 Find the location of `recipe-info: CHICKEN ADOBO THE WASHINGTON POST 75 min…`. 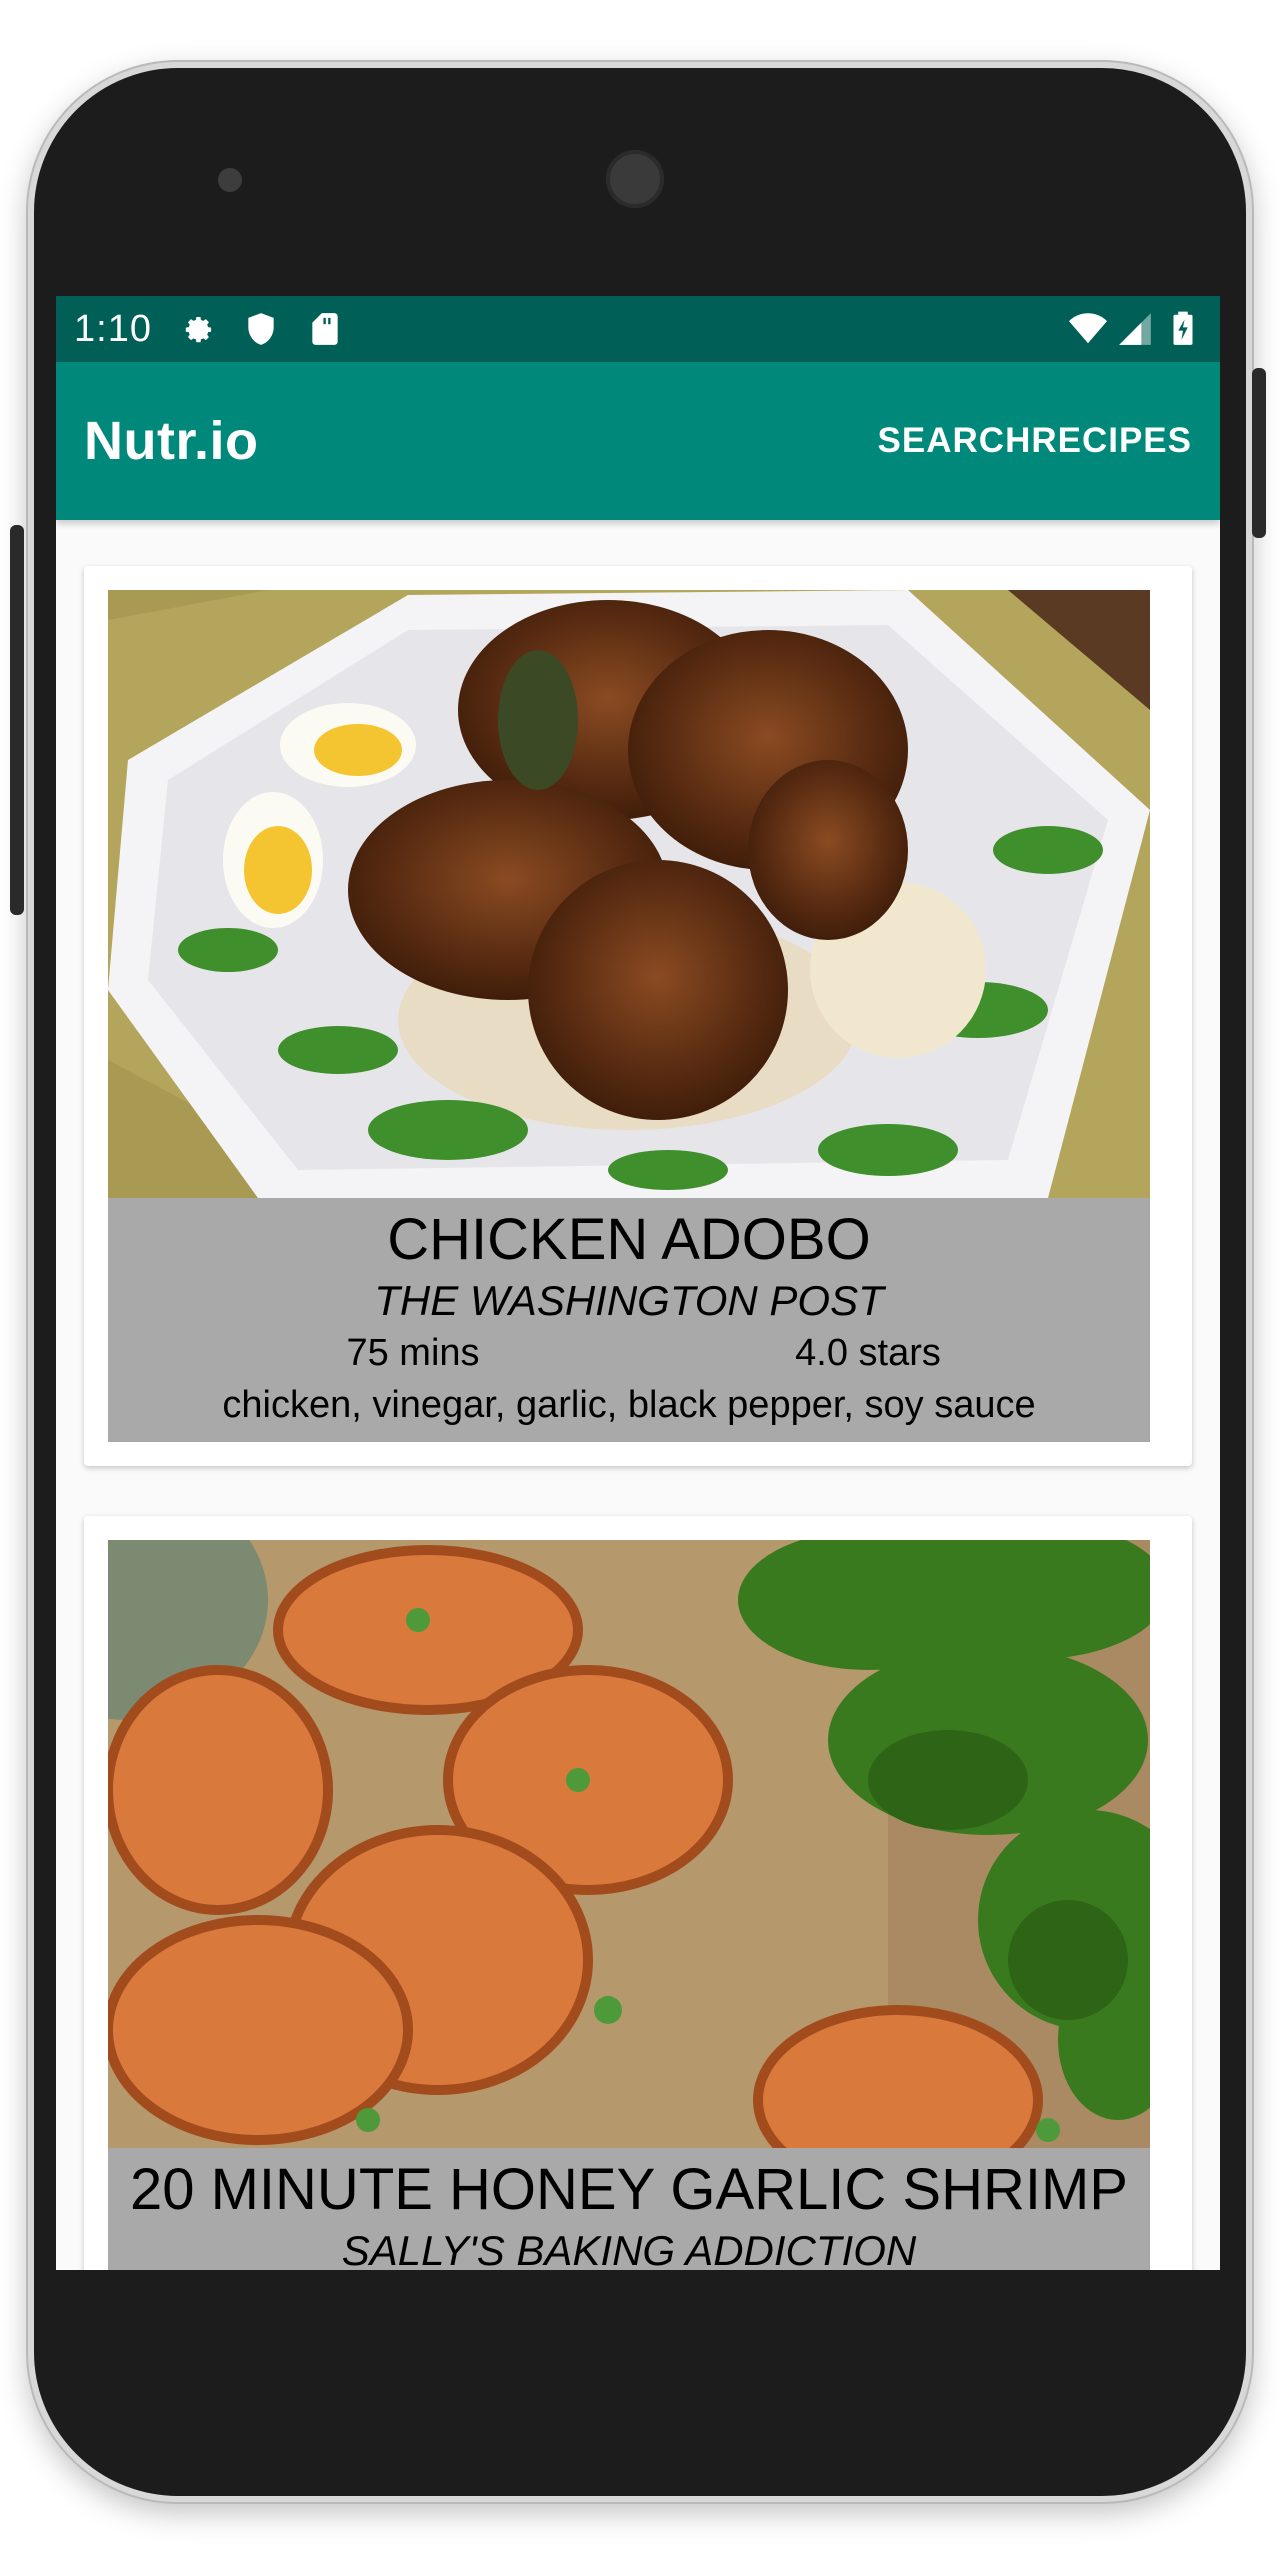

recipe-info: CHICKEN ADOBO THE WASHINGTON POST 75 min… is located at coordinates (629, 1320).